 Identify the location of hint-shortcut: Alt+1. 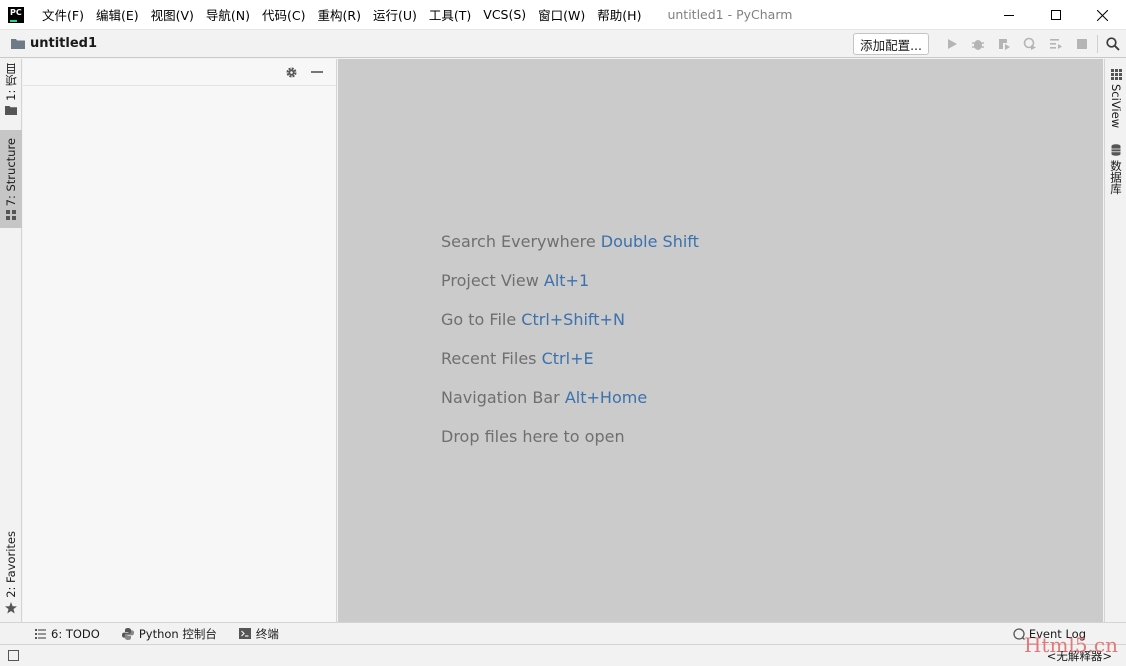
(566, 280).